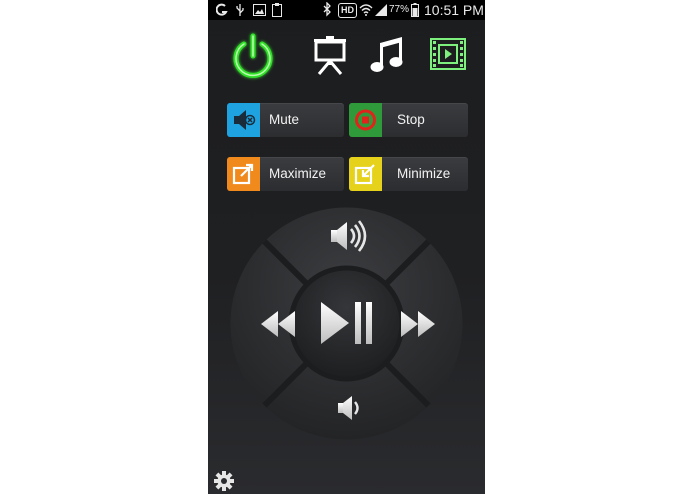 The image size is (695, 494). I want to click on bluetooth-icon, so click(327, 9).